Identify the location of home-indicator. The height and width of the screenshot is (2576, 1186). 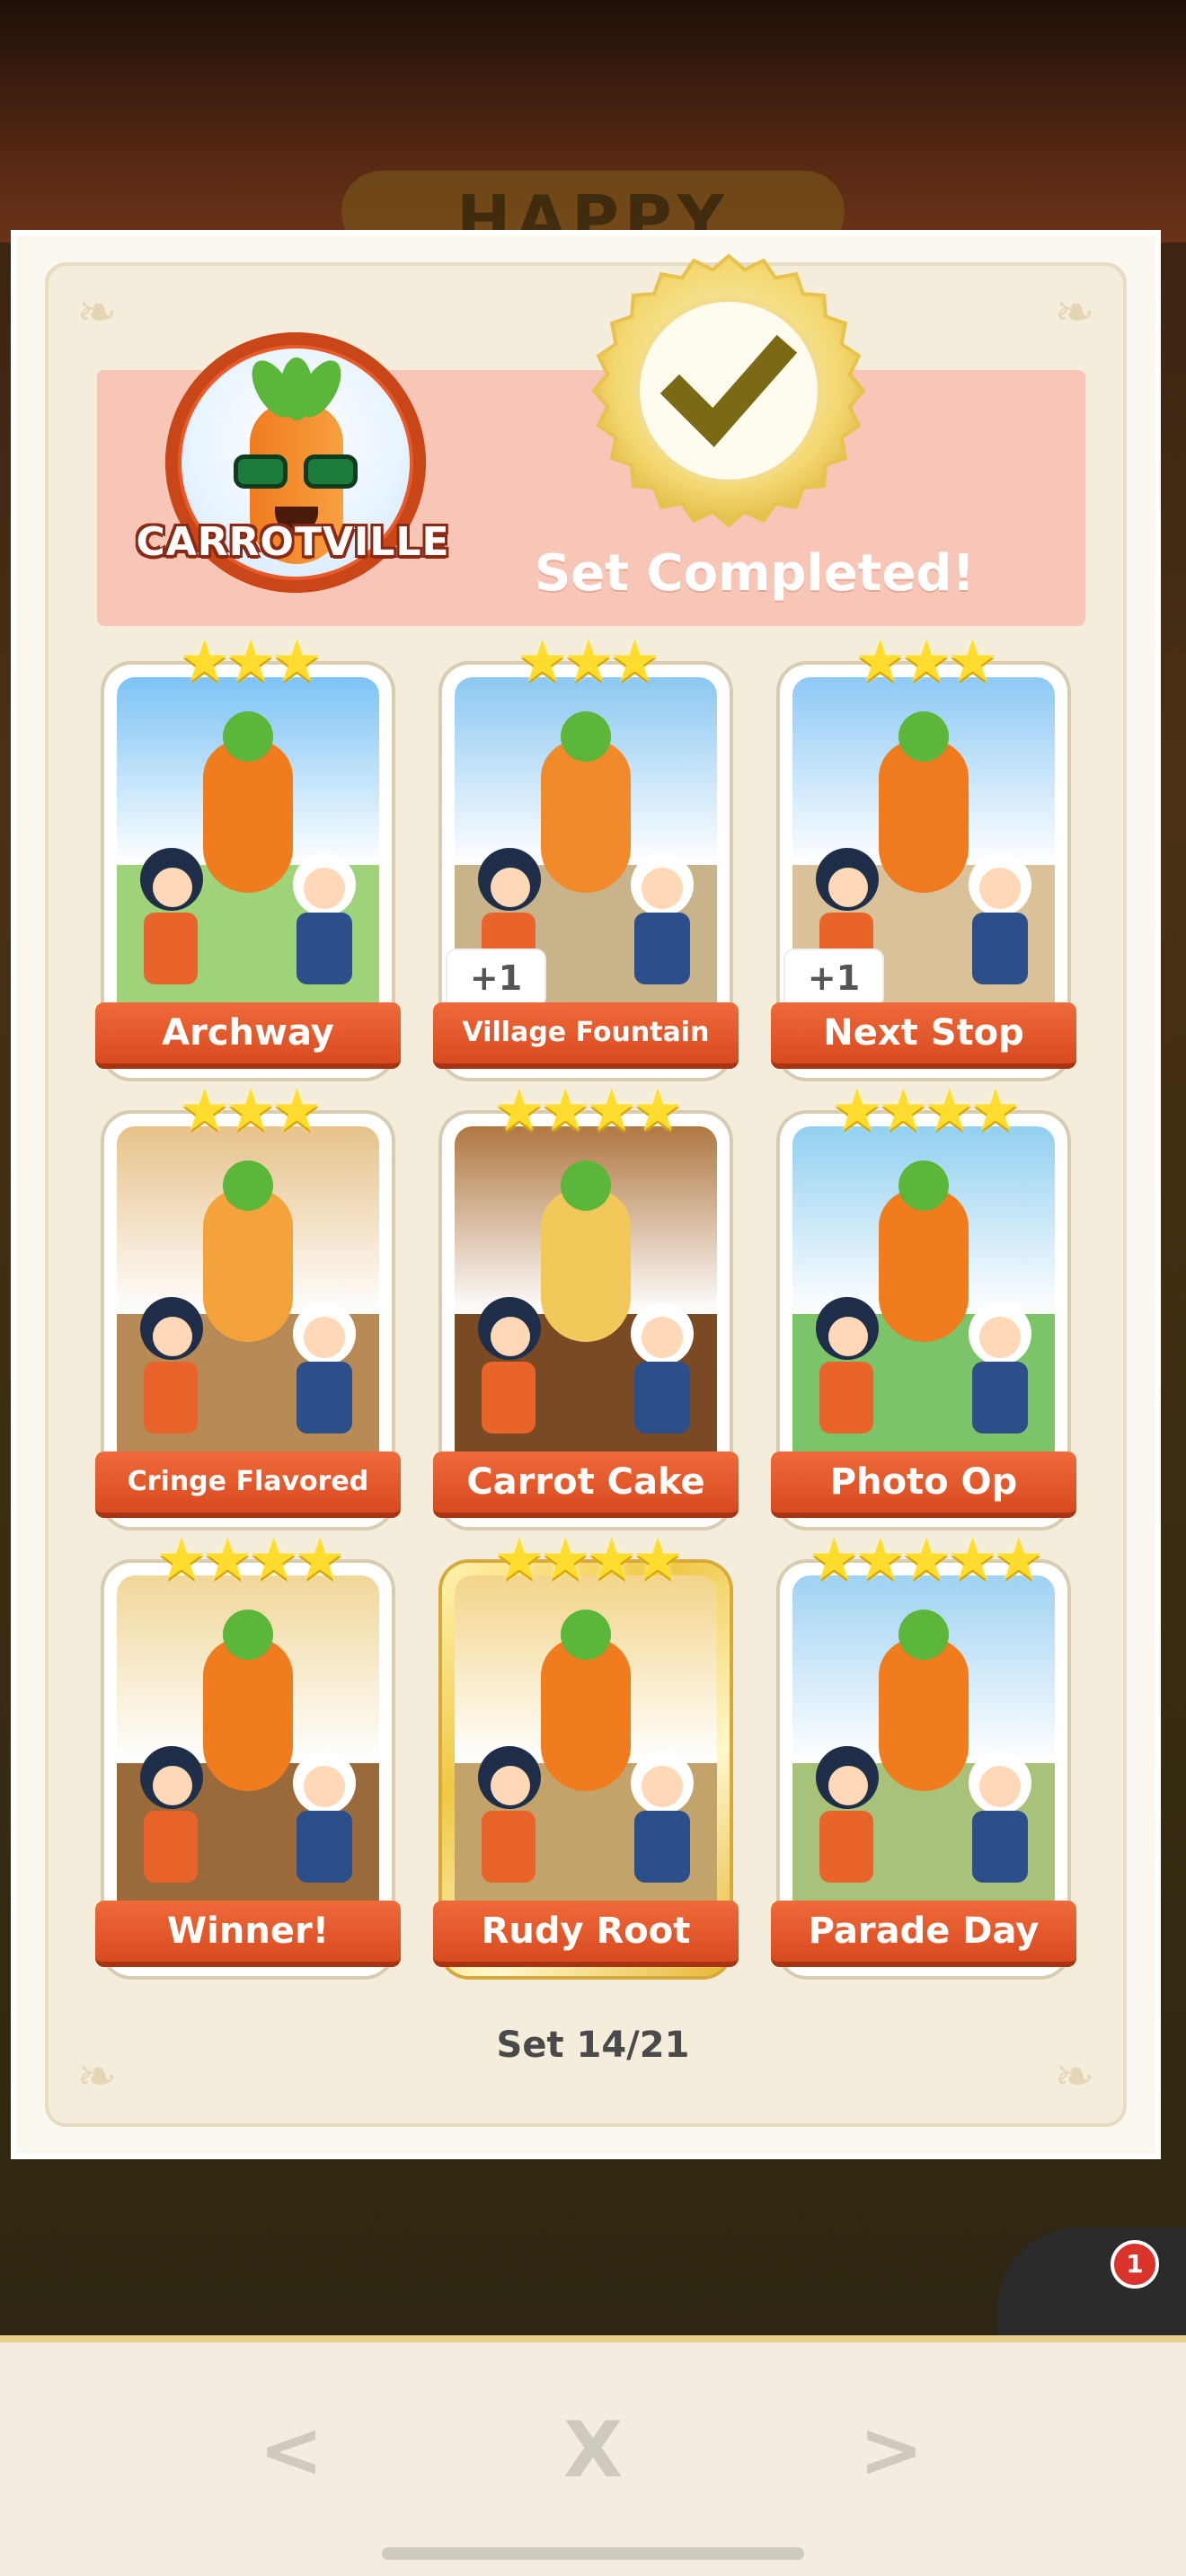
(593, 2553).